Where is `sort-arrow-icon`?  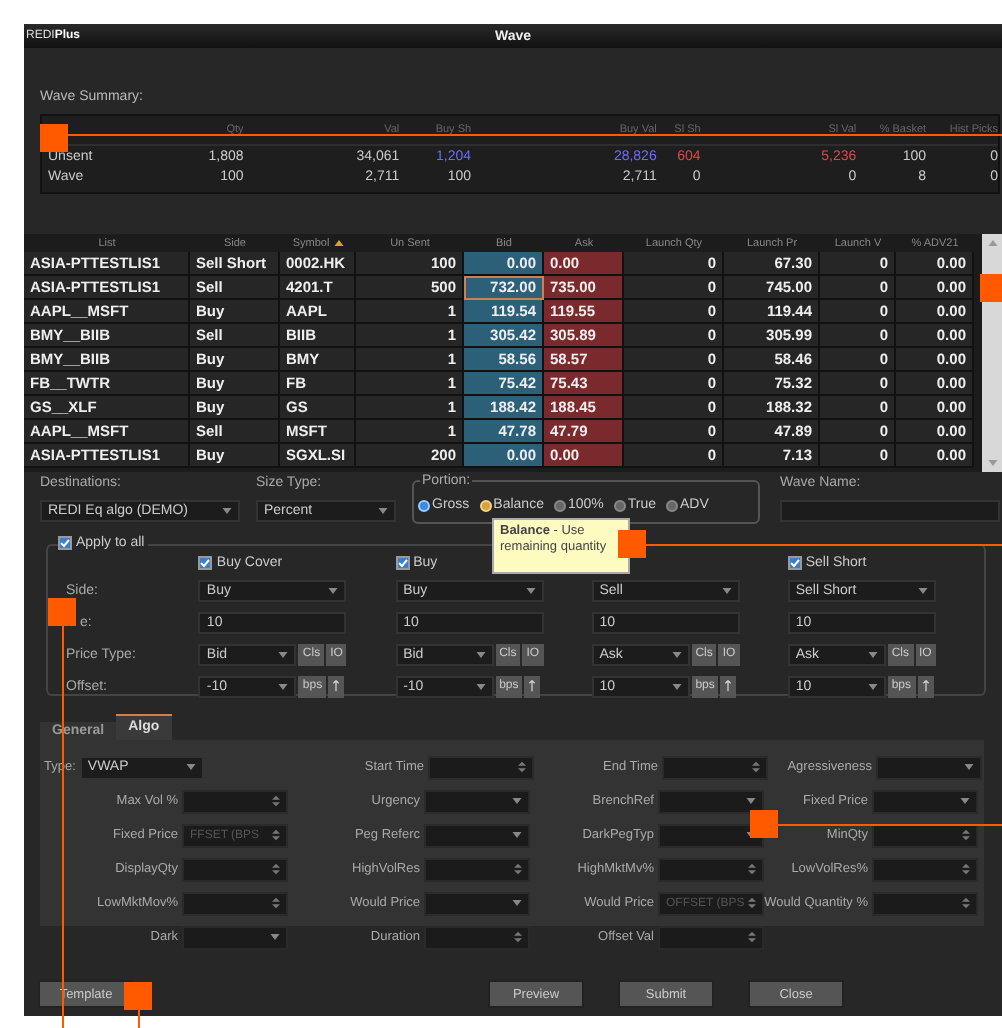 sort-arrow-icon is located at coordinates (338, 243).